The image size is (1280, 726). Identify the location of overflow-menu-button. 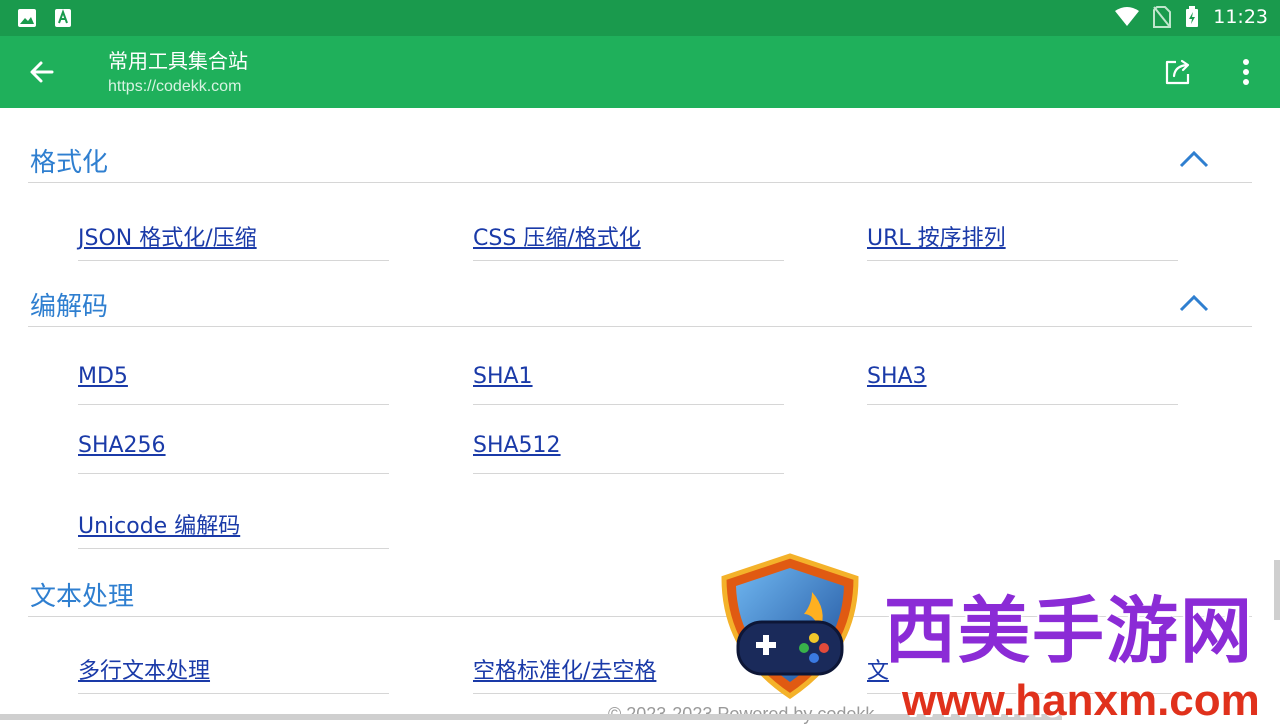
(1246, 72).